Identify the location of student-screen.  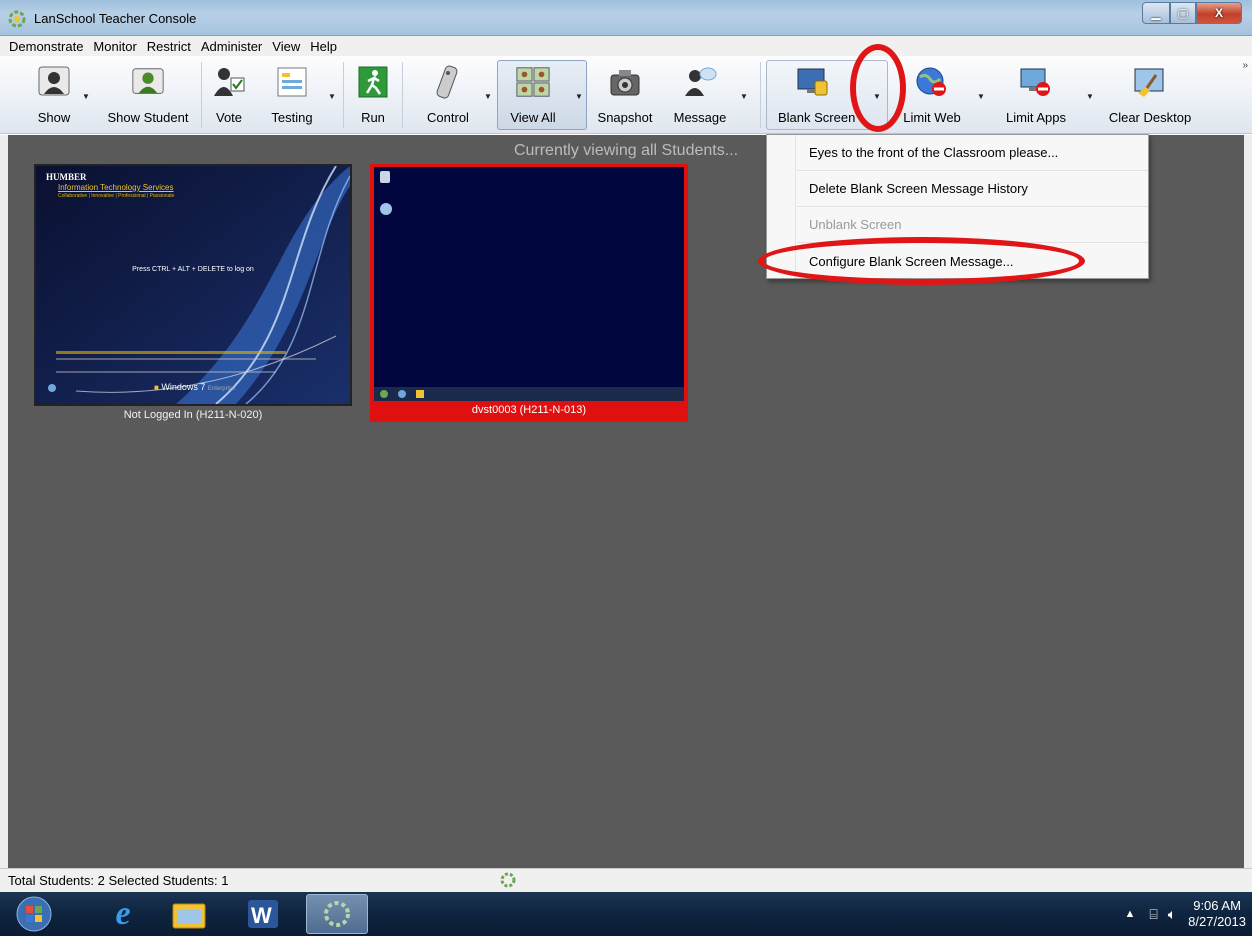
(529, 284).